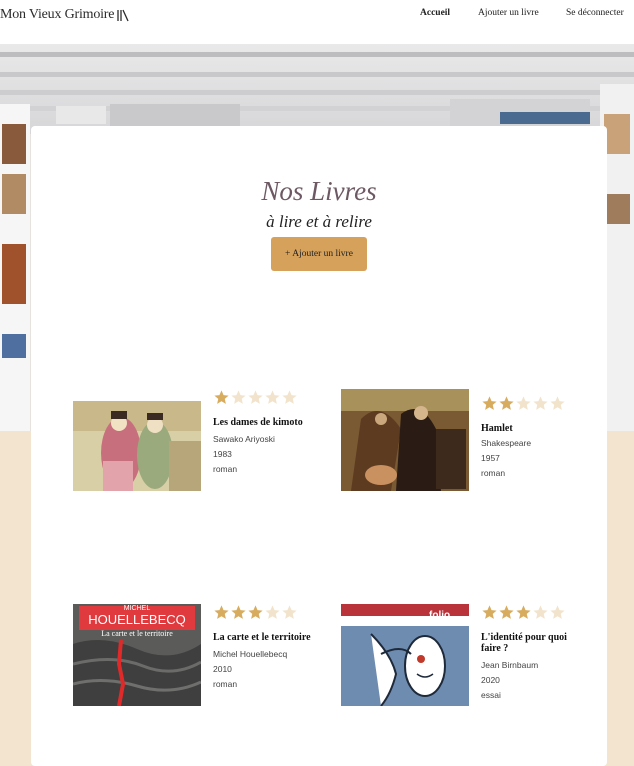 Image resolution: width=634 pixels, height=766 pixels. What do you see at coordinates (506, 443) in the screenshot?
I see `book-author: Shakespeare` at bounding box center [506, 443].